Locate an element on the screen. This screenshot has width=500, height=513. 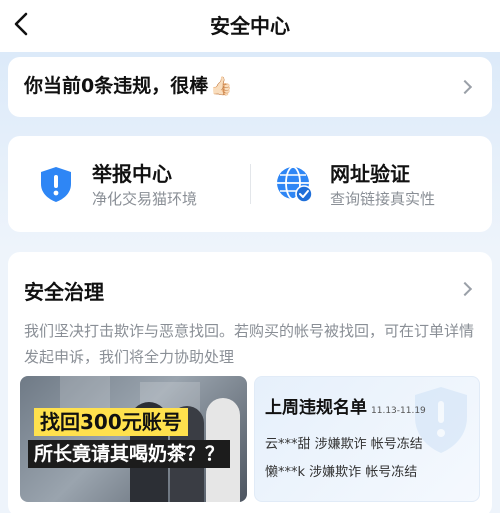
globe-check-icon is located at coordinates (295, 184).